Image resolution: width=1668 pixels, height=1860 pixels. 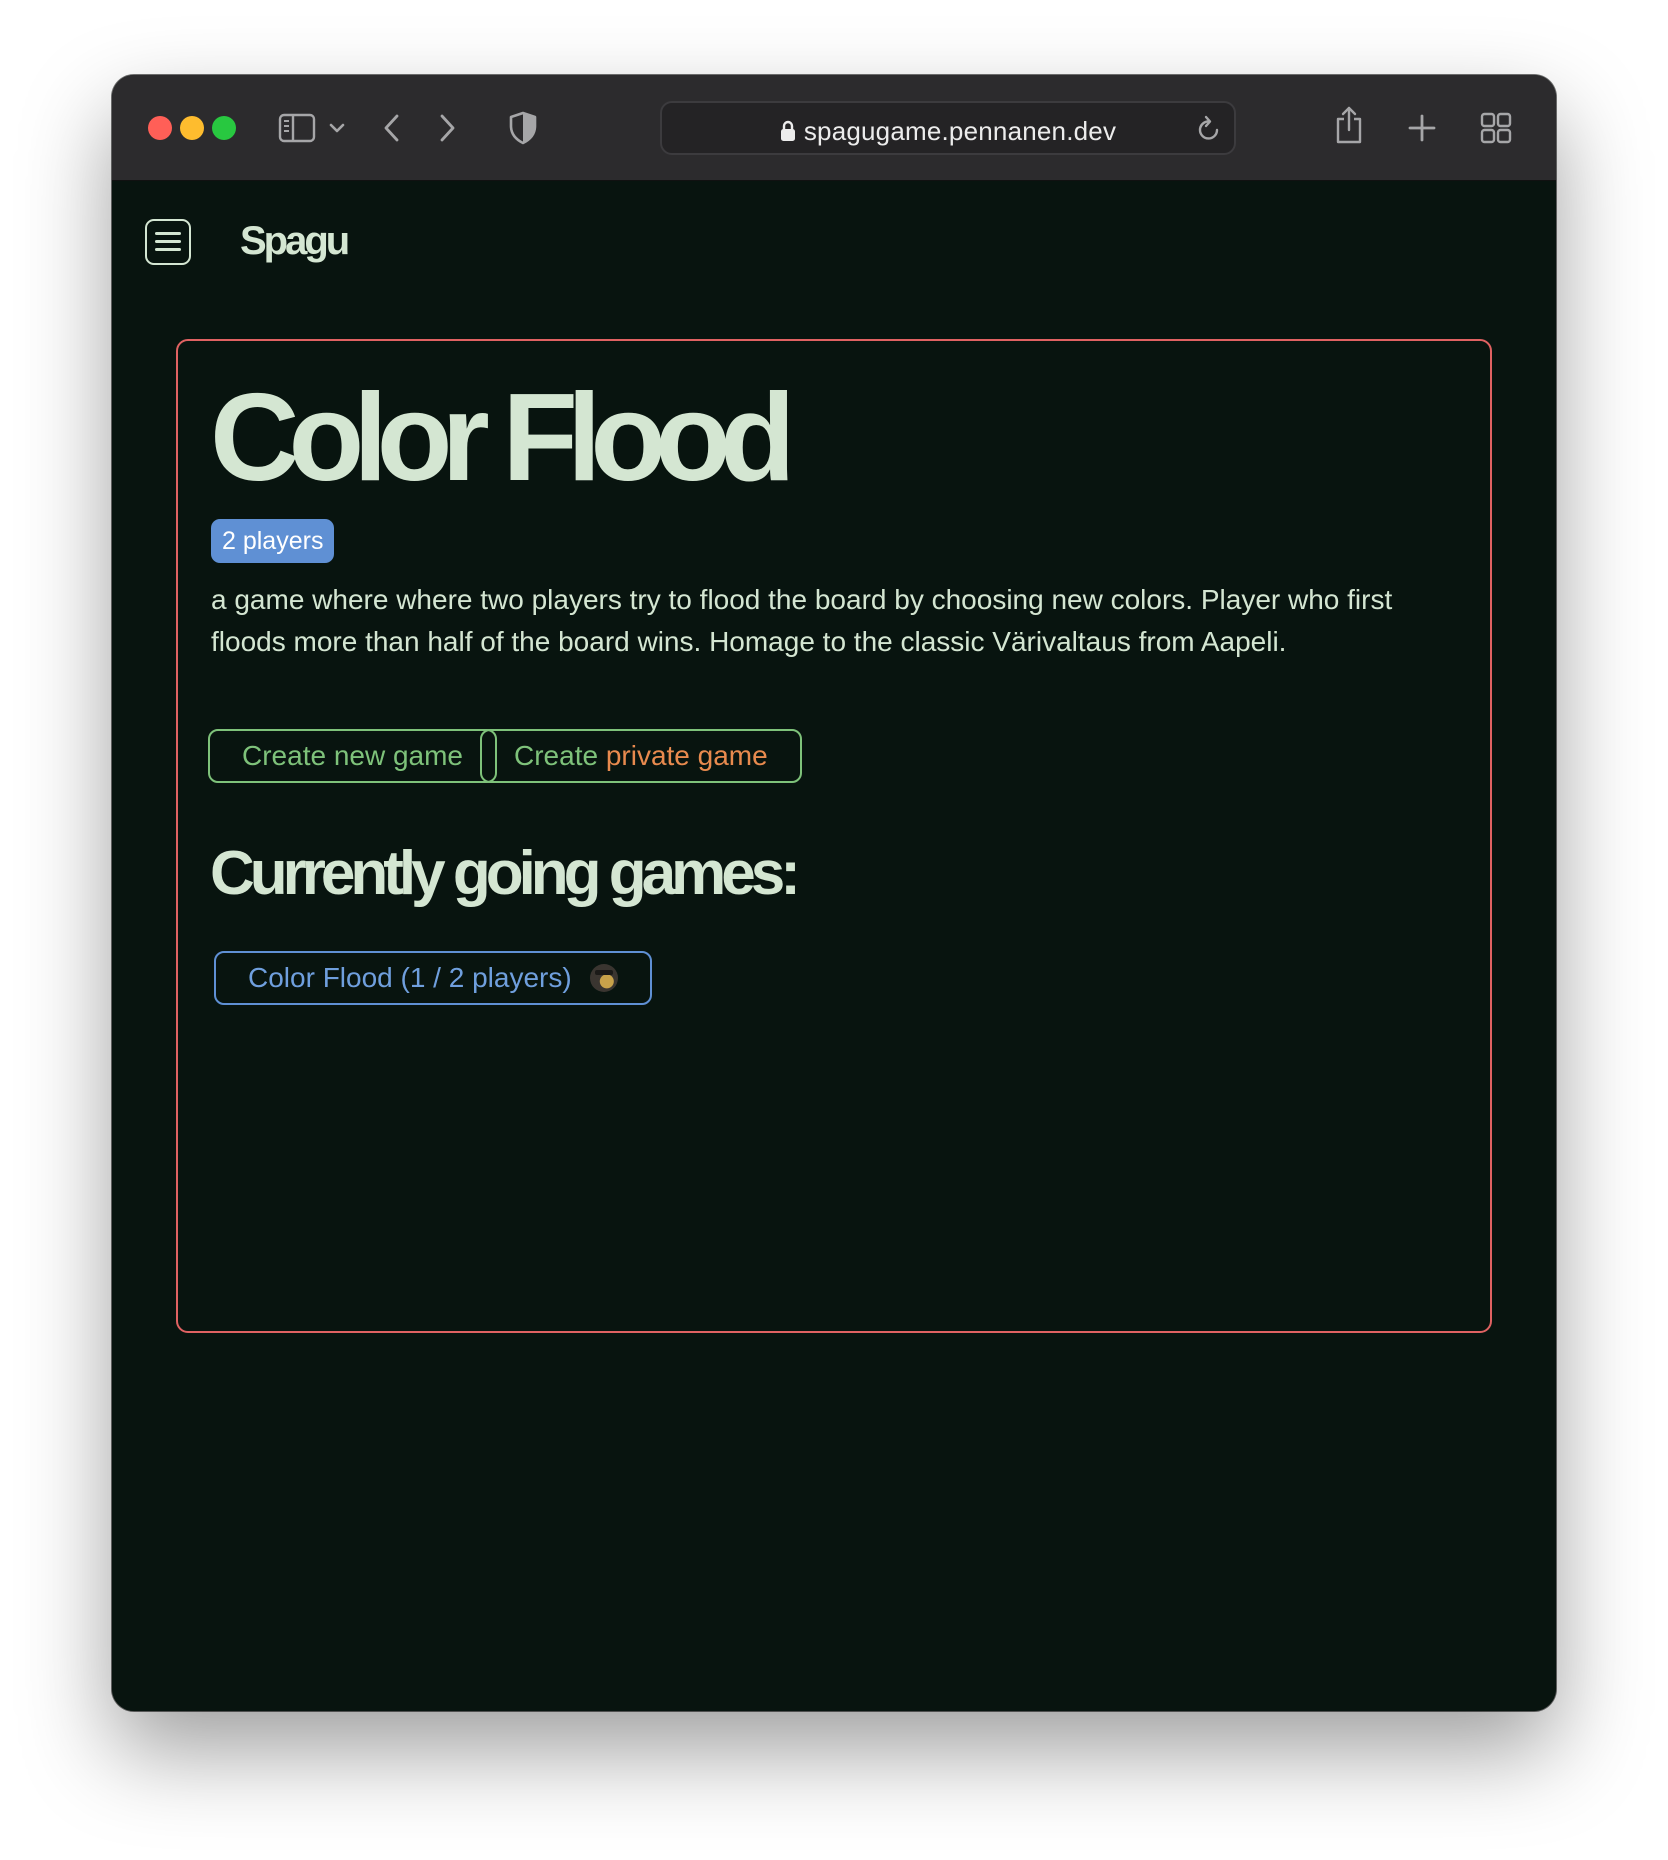 I want to click on close-window-button, so click(x=160, y=128).